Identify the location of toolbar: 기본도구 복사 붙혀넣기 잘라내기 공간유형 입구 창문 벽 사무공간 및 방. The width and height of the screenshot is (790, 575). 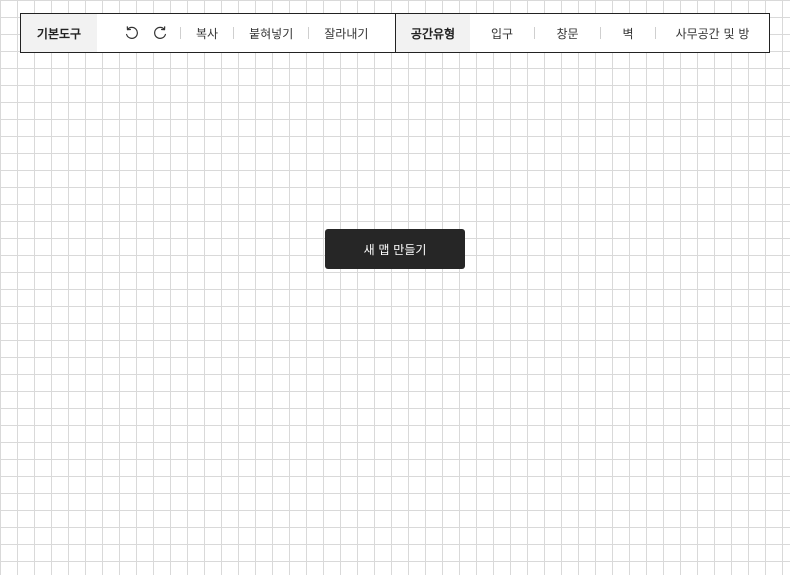
(395, 33).